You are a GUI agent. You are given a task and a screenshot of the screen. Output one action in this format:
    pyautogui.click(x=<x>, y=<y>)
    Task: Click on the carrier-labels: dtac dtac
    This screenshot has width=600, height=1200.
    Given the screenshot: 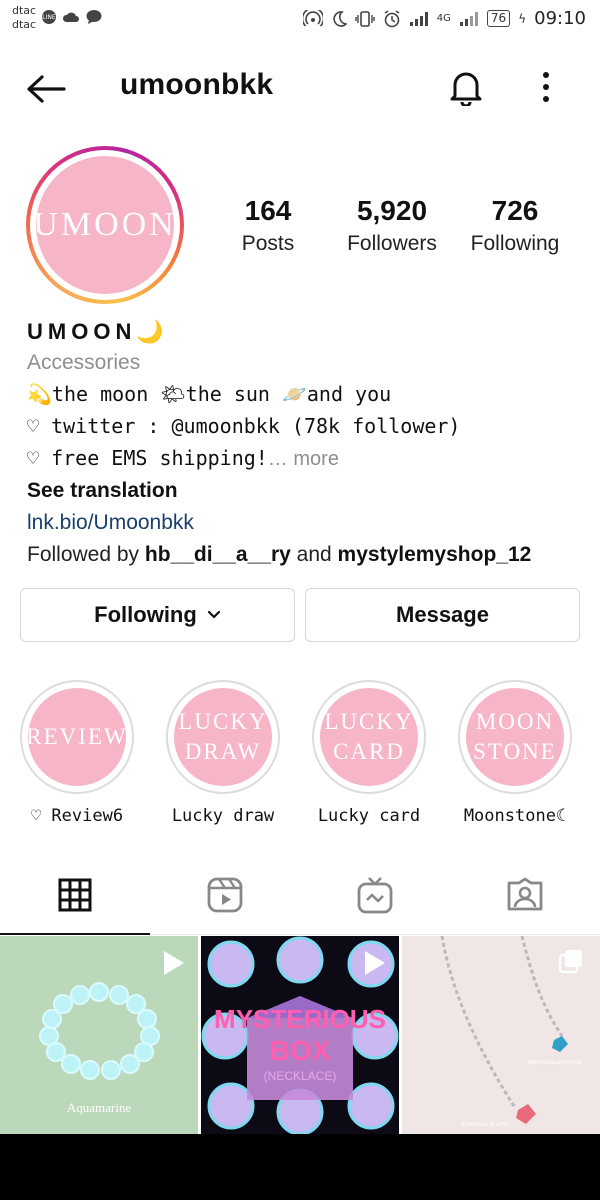 What is the action you would take?
    pyautogui.click(x=24, y=18)
    